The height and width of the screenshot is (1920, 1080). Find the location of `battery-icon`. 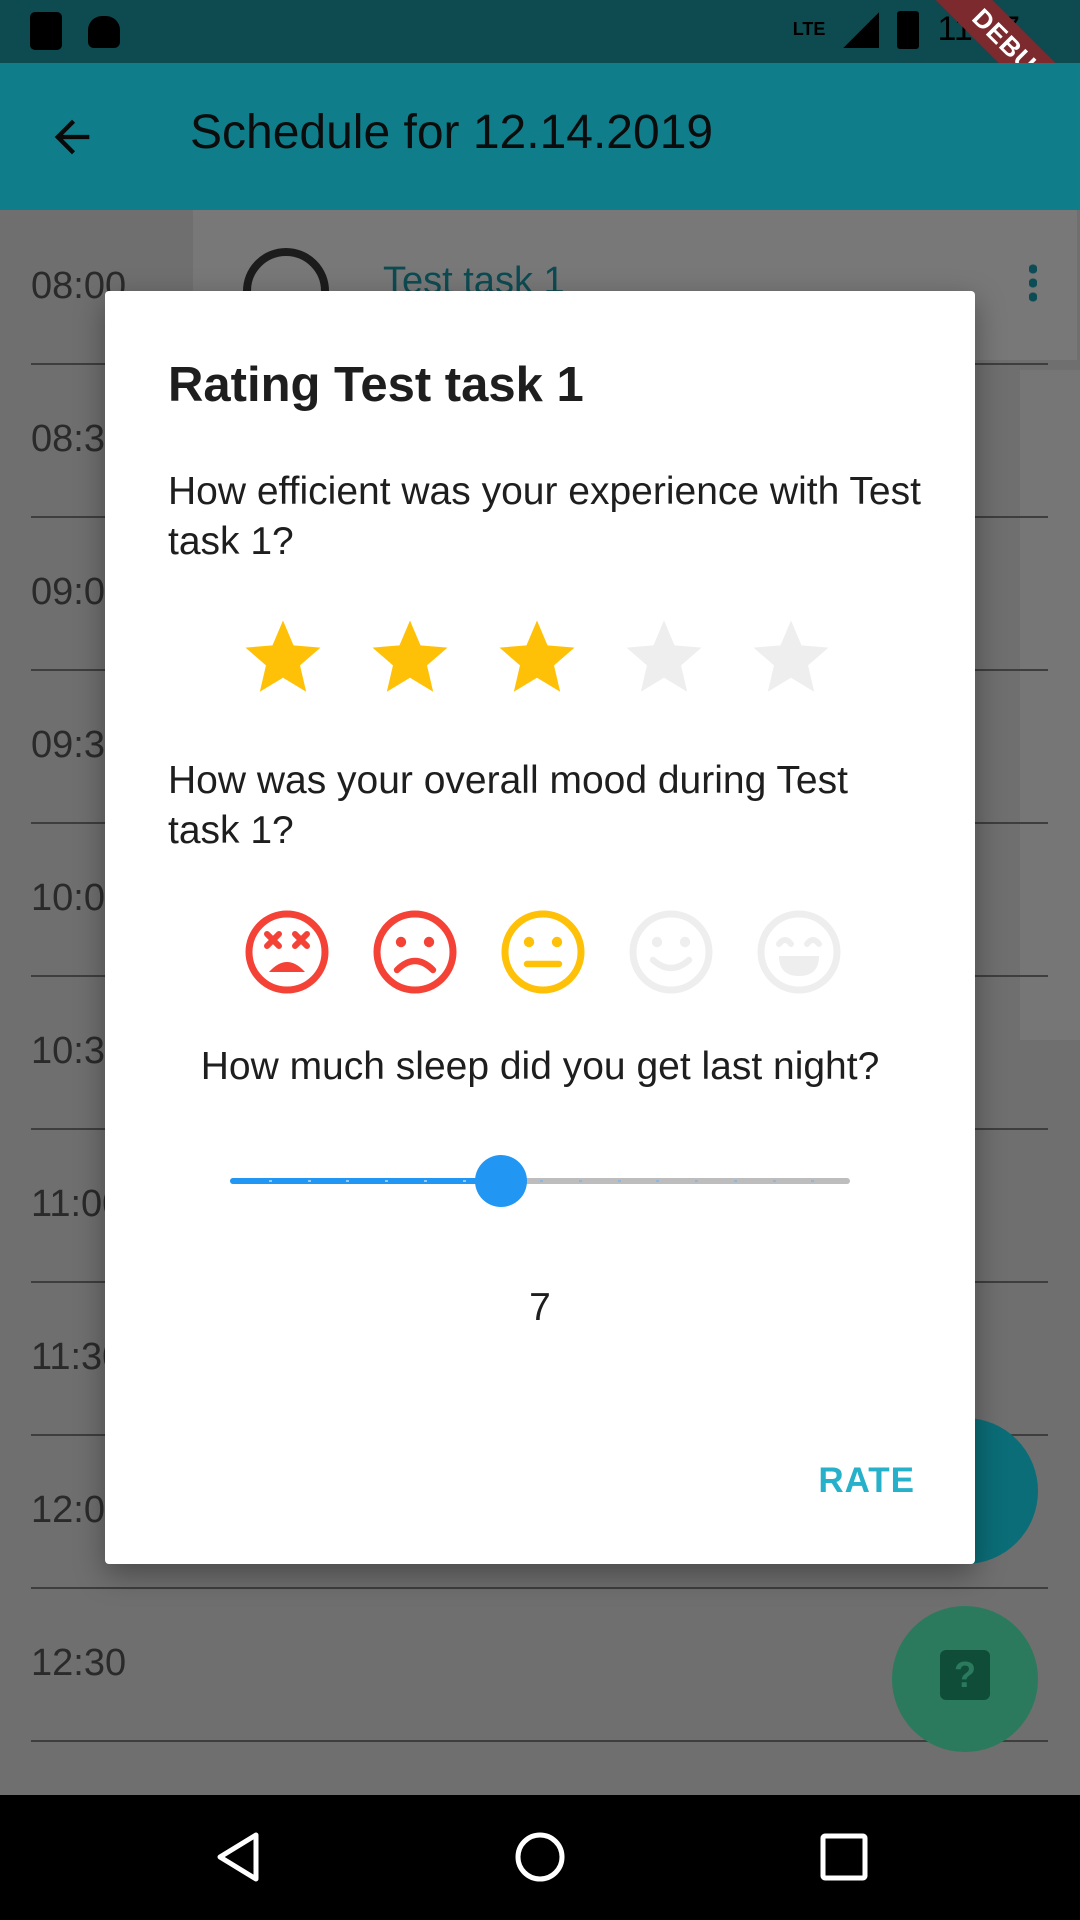

battery-icon is located at coordinates (908, 29).